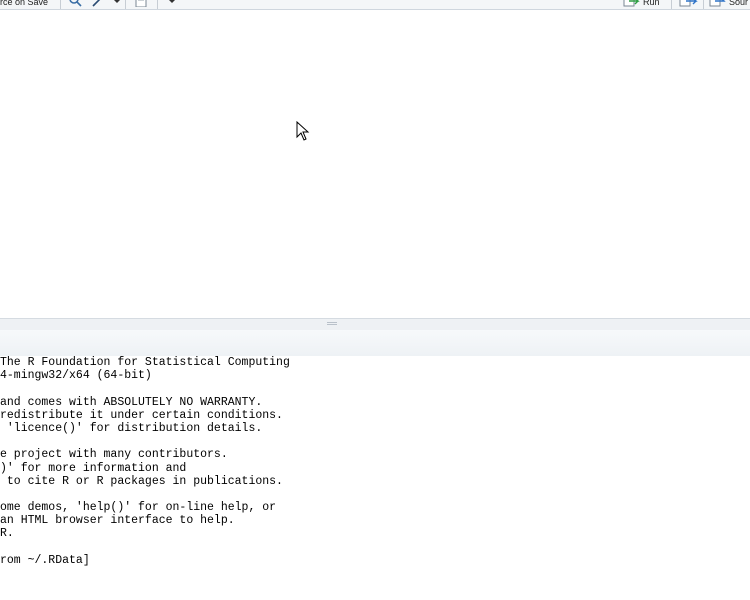 The height and width of the screenshot is (600, 750). I want to click on console-line: 4-mingw32/x64 (64-bit), so click(76, 376).